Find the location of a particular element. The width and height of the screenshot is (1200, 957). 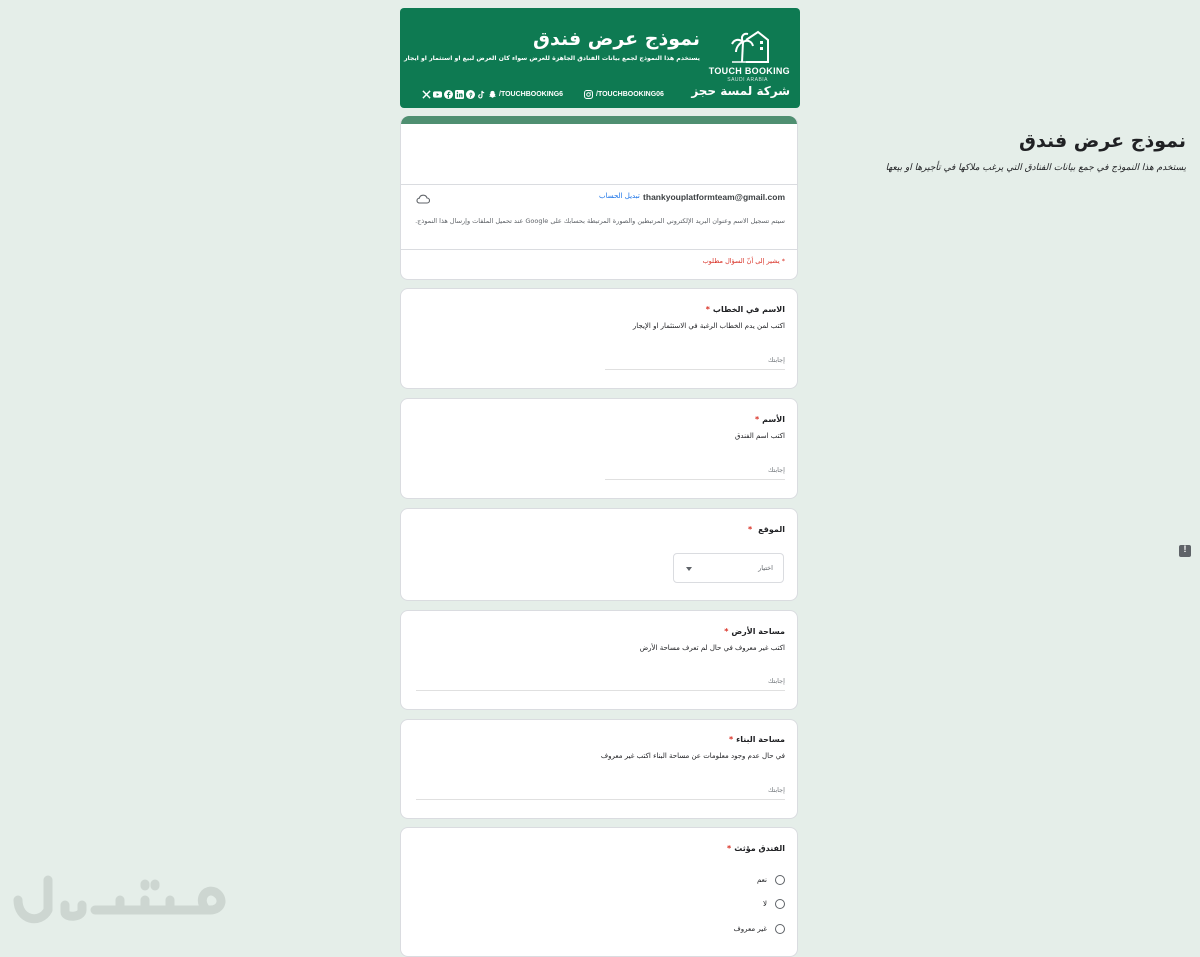

question-title: الاسم في الخطاب* is located at coordinates (745, 309).